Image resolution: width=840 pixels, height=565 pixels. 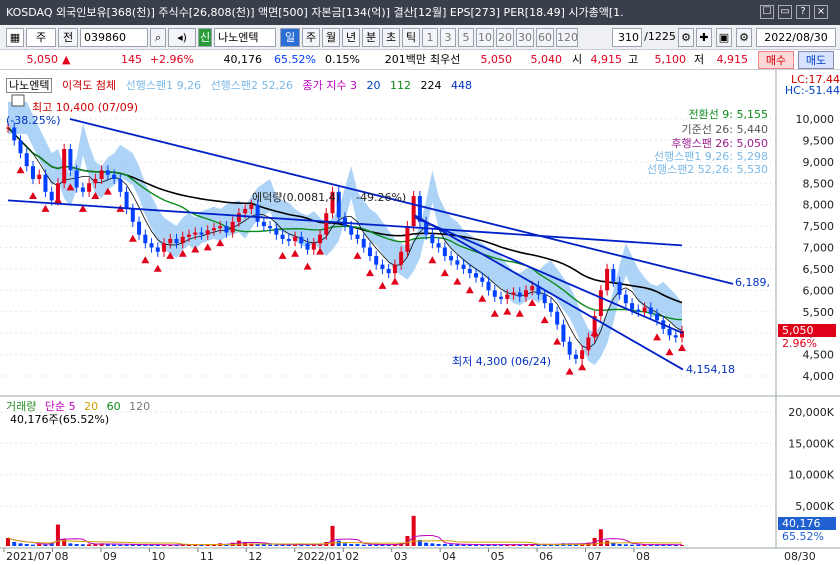 What do you see at coordinates (800, 85) in the screenshot?
I see `lc-hc-stats: LC:17.44 HC:-51.44` at bounding box center [800, 85].